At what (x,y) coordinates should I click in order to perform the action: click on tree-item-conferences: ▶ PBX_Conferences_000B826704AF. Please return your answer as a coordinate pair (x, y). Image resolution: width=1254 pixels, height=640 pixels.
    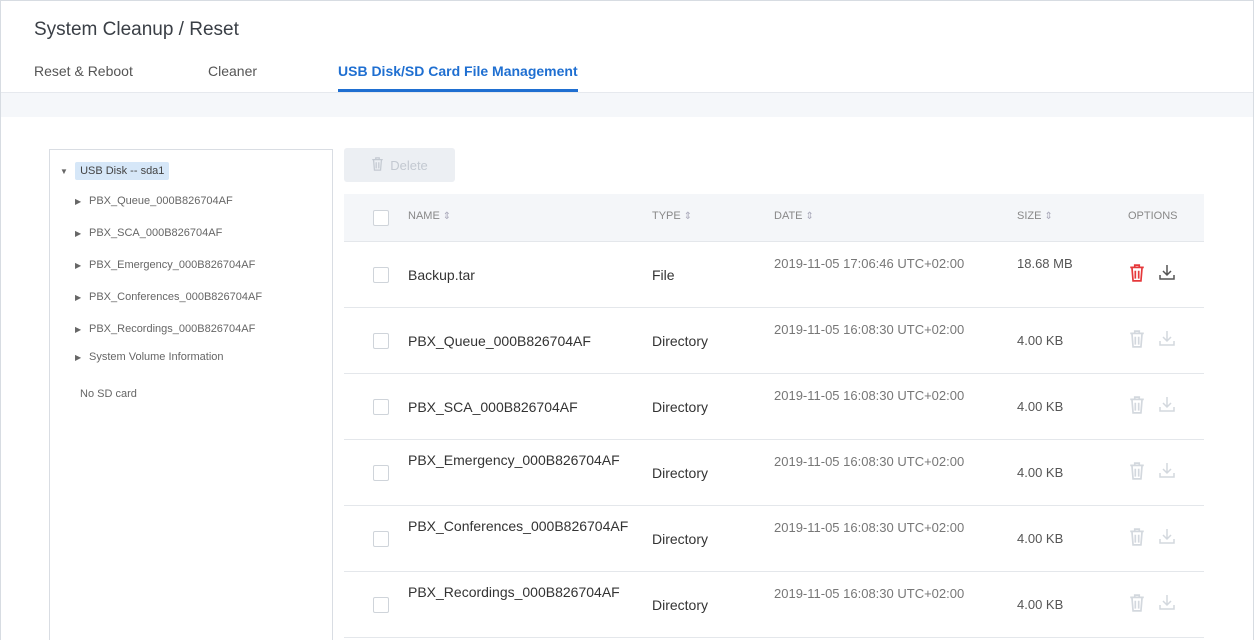
    Looking at the image, I should click on (168, 297).